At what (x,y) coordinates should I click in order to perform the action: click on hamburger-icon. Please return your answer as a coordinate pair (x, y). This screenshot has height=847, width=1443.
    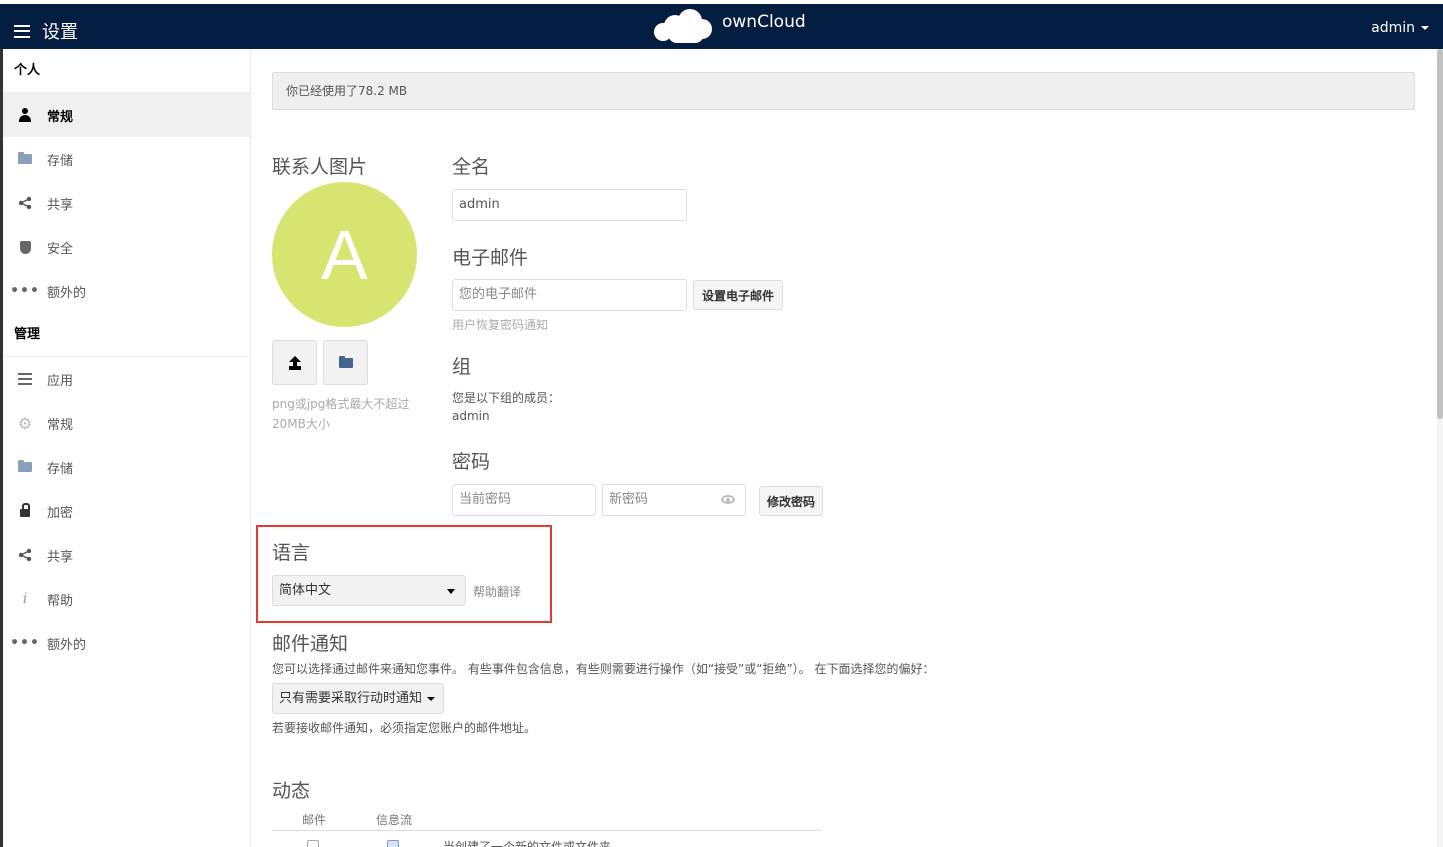
    Looking at the image, I should click on (22, 31).